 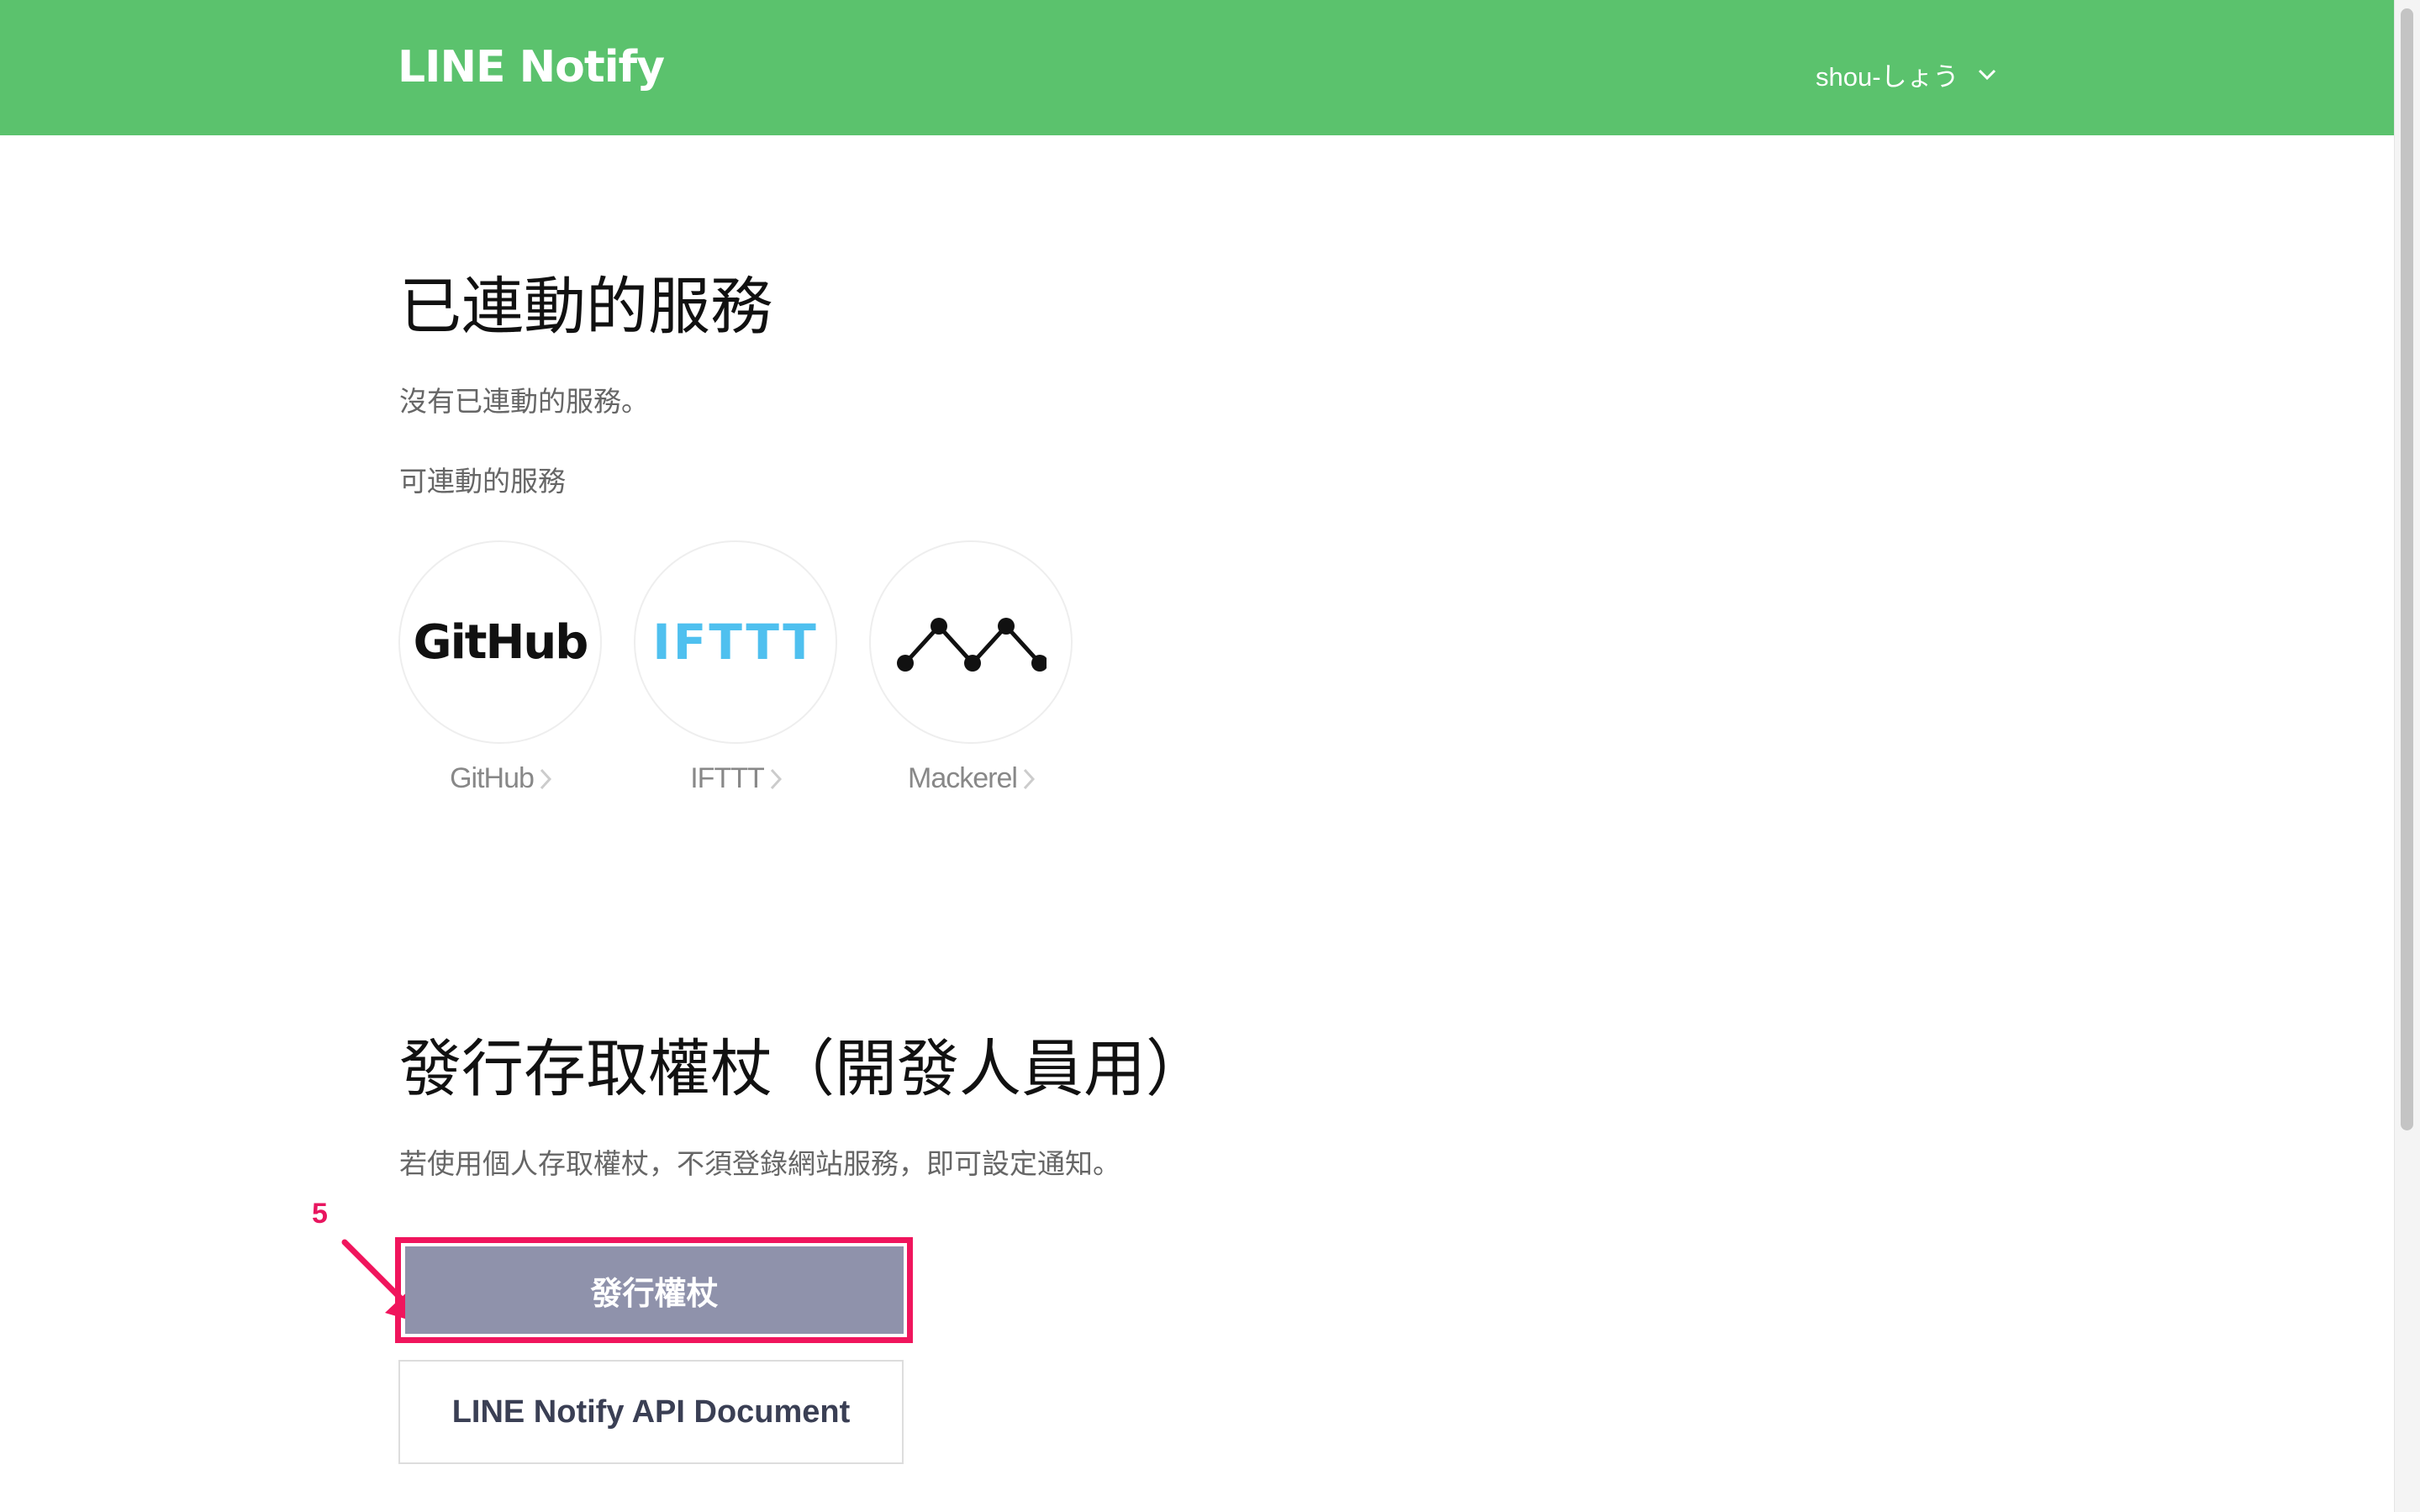 I want to click on no-connected-services-text: 沒有已連動的服務。, so click(x=524, y=401).